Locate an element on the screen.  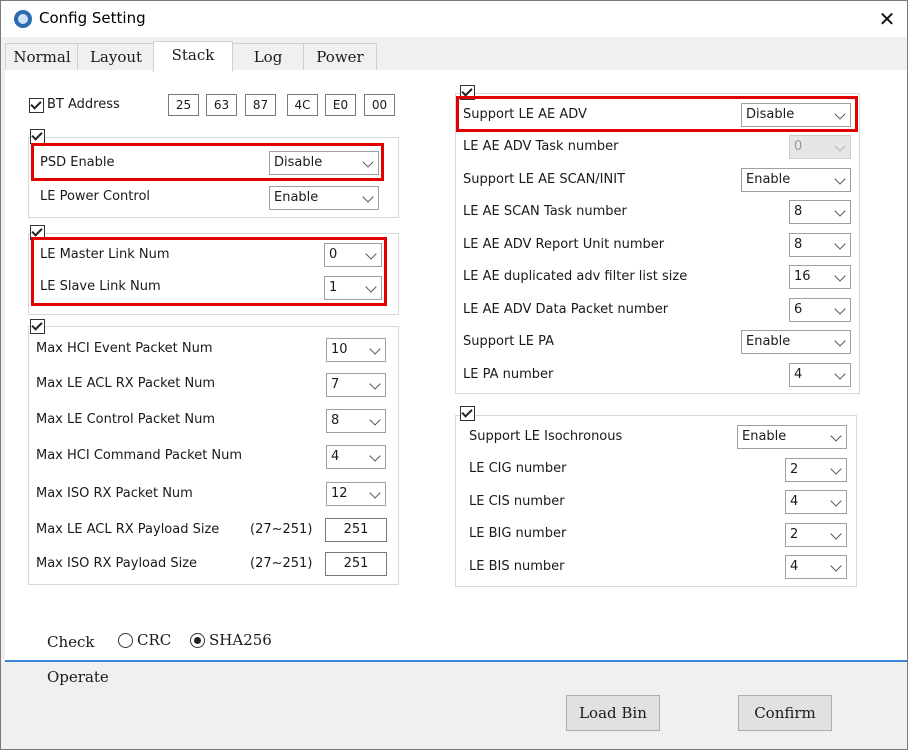
max-le-acl-rx-payload-size-input: 251 is located at coordinates (356, 530).